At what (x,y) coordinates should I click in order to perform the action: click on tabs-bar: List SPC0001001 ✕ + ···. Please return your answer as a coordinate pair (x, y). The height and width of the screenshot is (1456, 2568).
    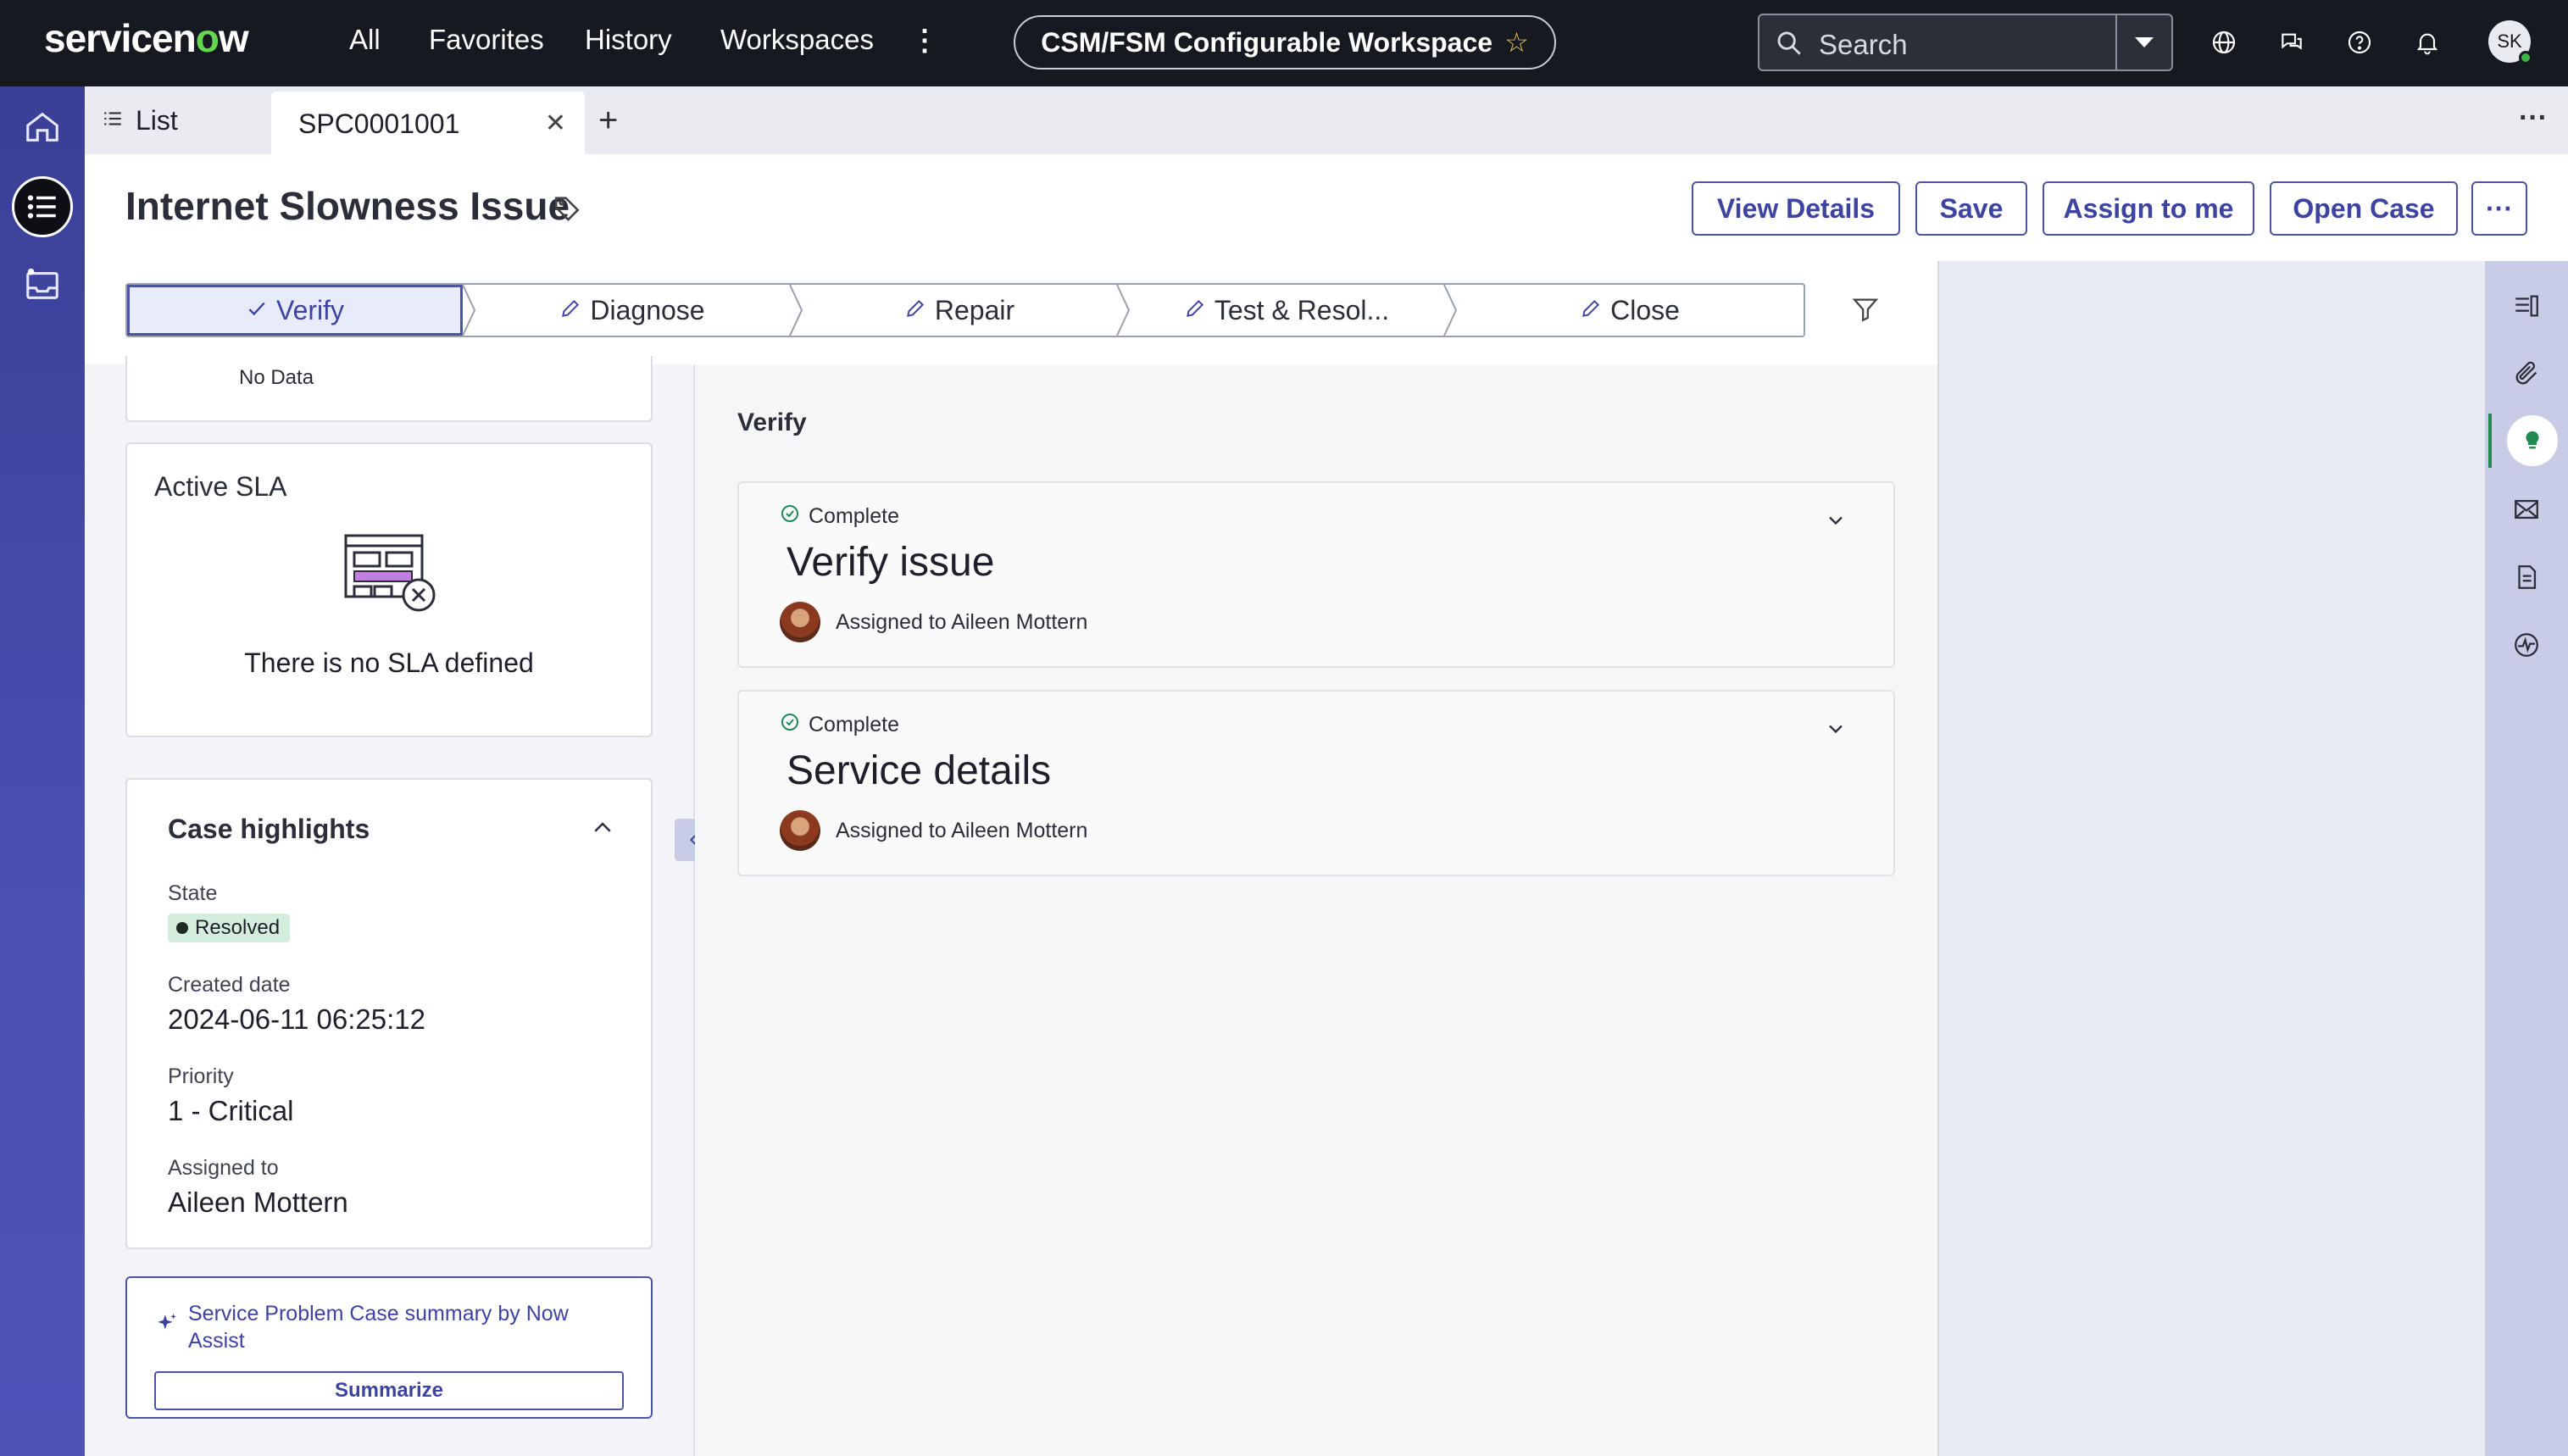
    Looking at the image, I should click on (1326, 120).